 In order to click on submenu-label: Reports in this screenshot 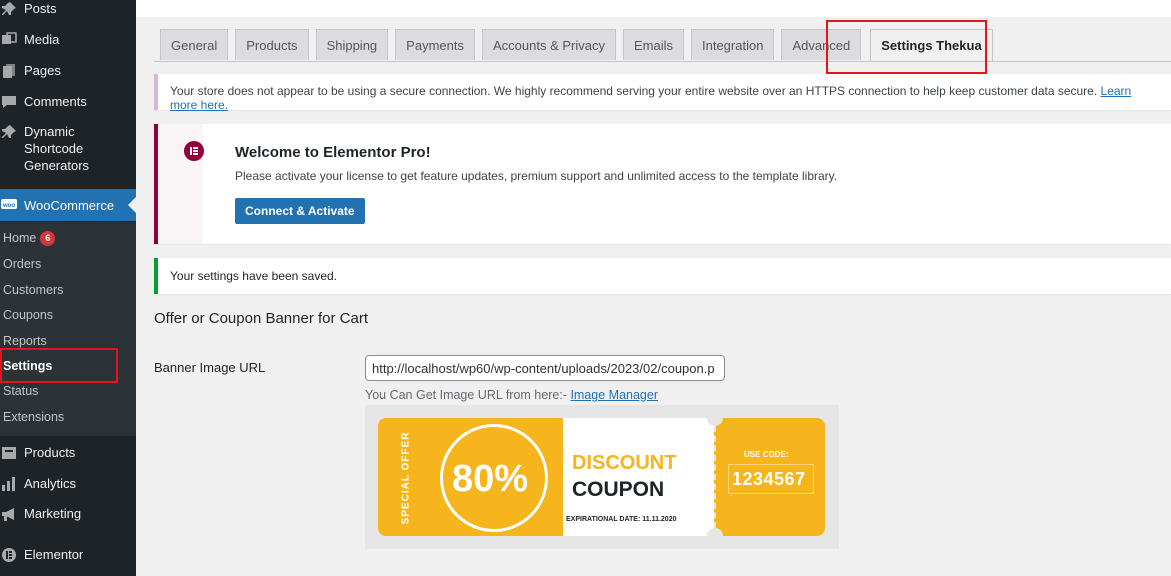, I will do `click(25, 341)`.